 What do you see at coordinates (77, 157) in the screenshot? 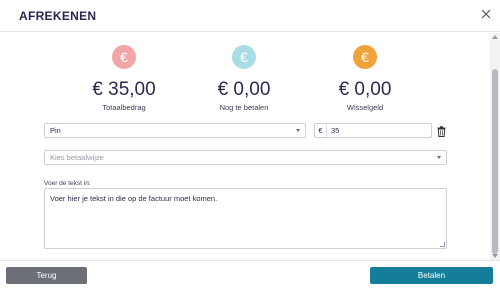
I see `new-payment-placeholder: Kies betaalwijze` at bounding box center [77, 157].